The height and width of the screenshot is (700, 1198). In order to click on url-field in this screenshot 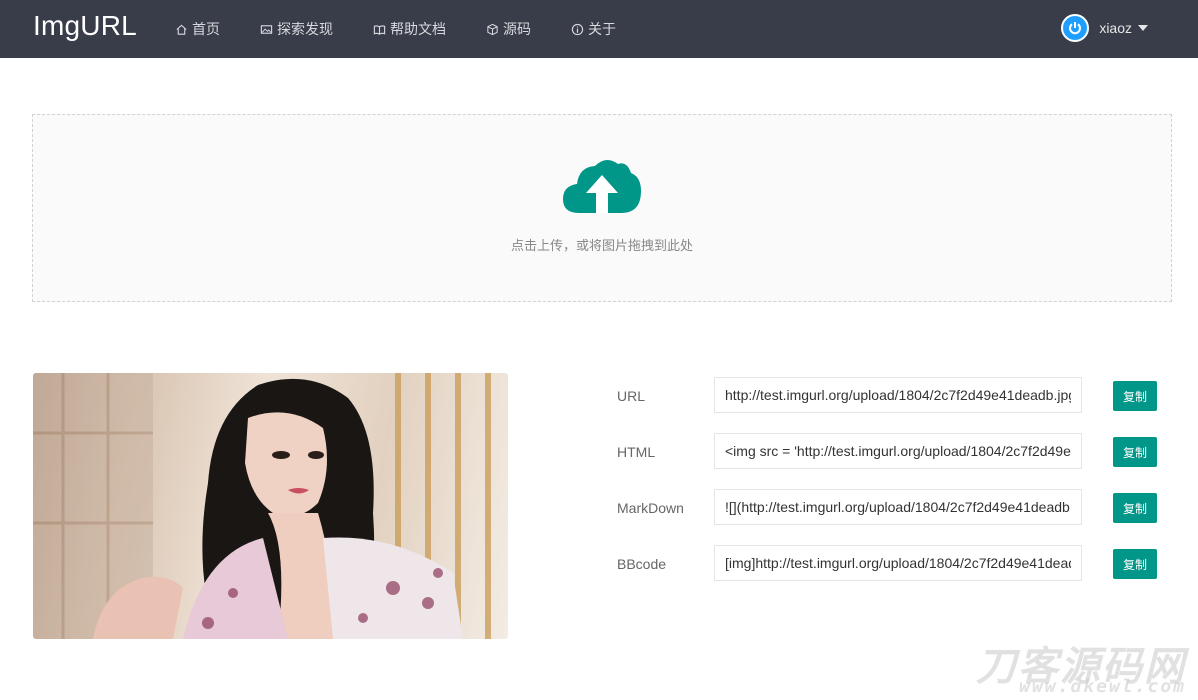, I will do `click(898, 395)`.